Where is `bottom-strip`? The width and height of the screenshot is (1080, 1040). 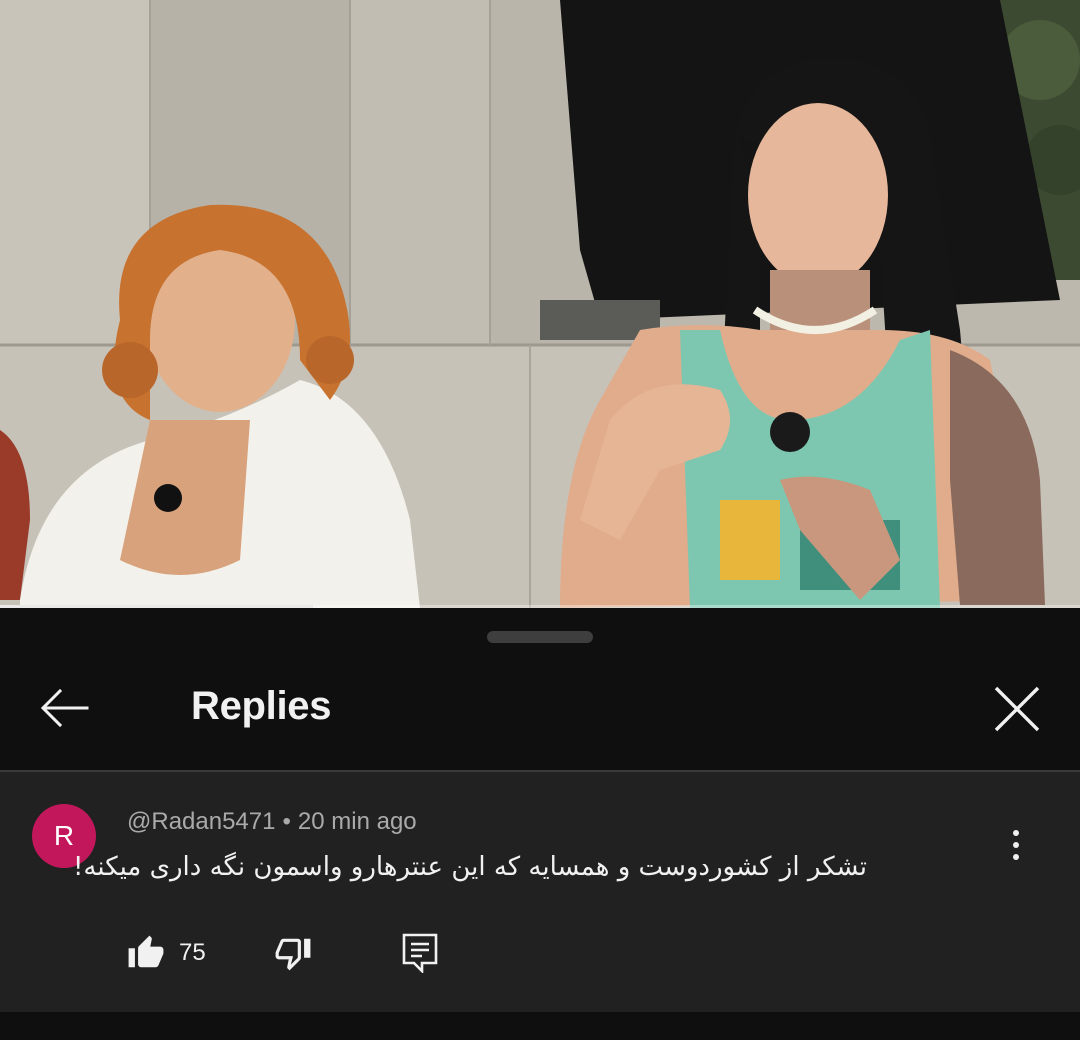
bottom-strip is located at coordinates (540, 1026).